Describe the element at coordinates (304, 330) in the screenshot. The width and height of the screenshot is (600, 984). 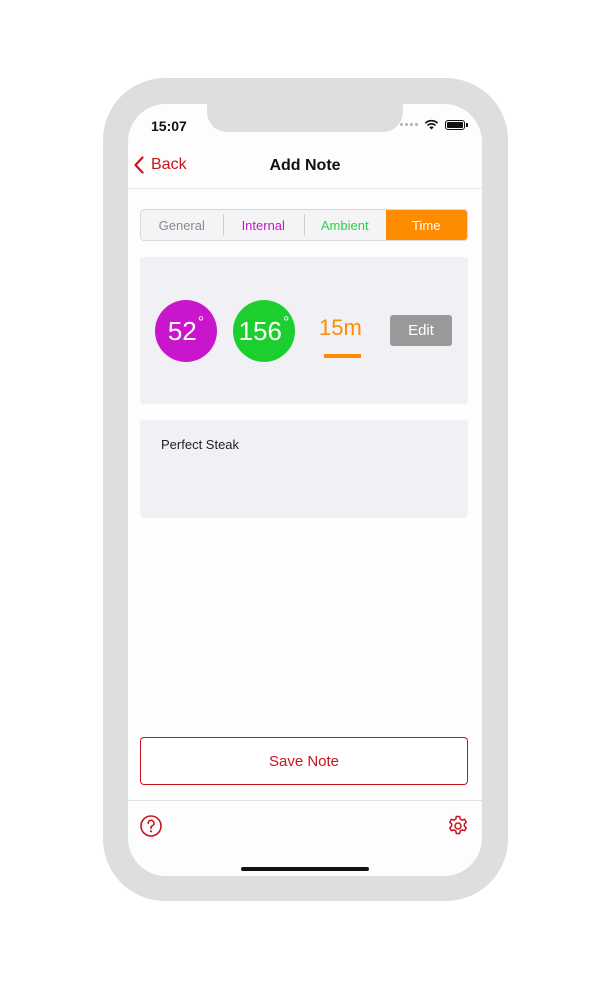
I see `readings-card: 52 ° 156 ° 15m Edit` at that location.